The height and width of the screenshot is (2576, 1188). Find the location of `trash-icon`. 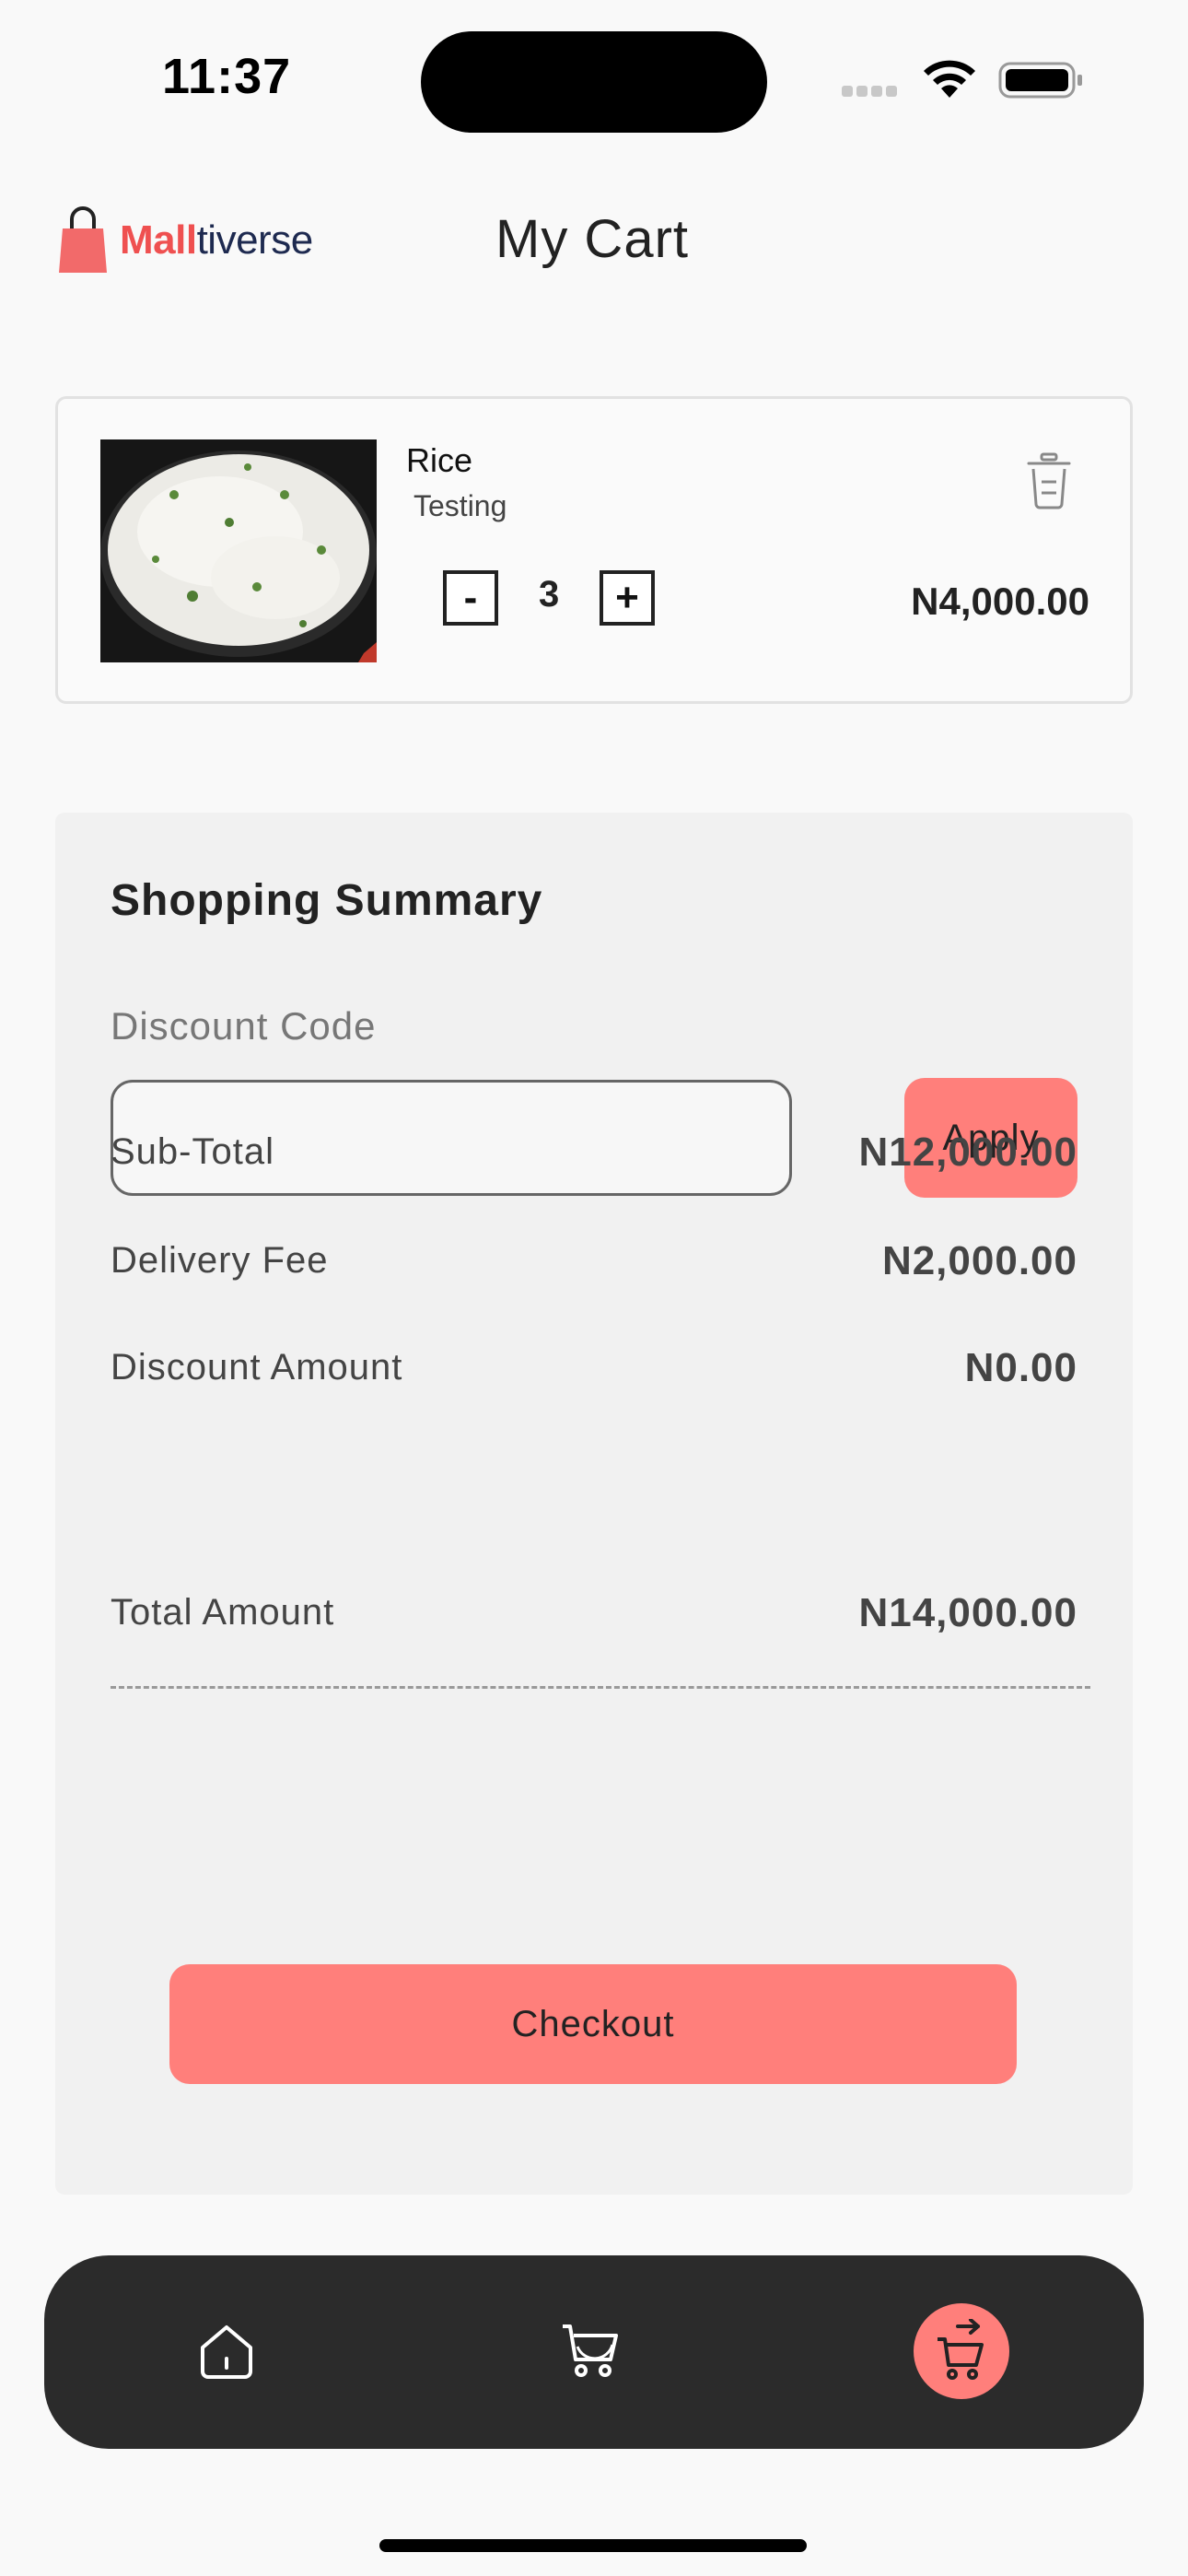

trash-icon is located at coordinates (1049, 480).